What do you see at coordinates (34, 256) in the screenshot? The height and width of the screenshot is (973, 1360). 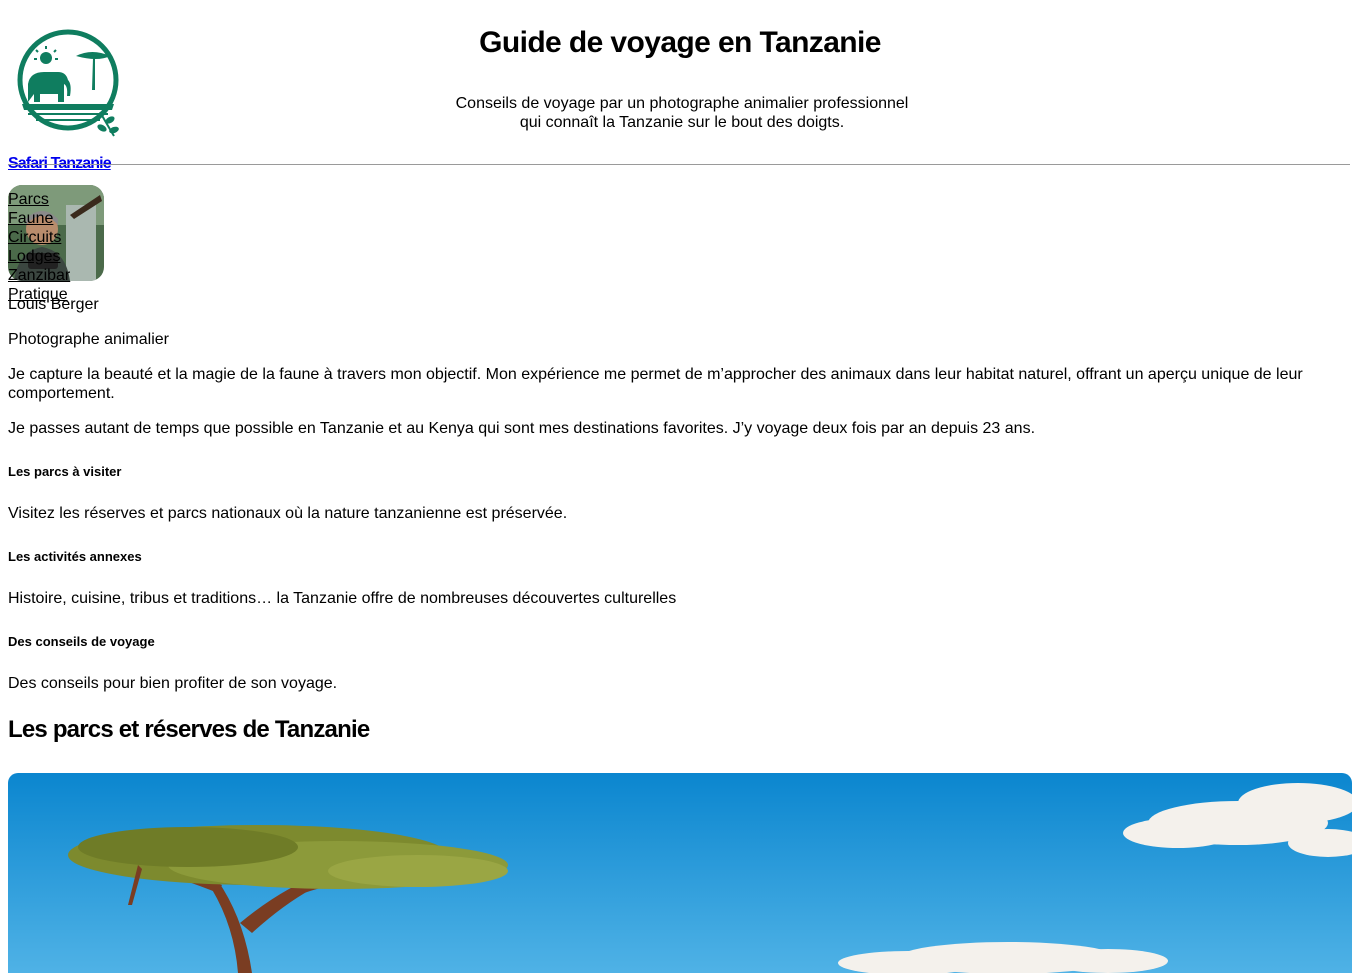 I see `nav-link-lodges: Lodges` at bounding box center [34, 256].